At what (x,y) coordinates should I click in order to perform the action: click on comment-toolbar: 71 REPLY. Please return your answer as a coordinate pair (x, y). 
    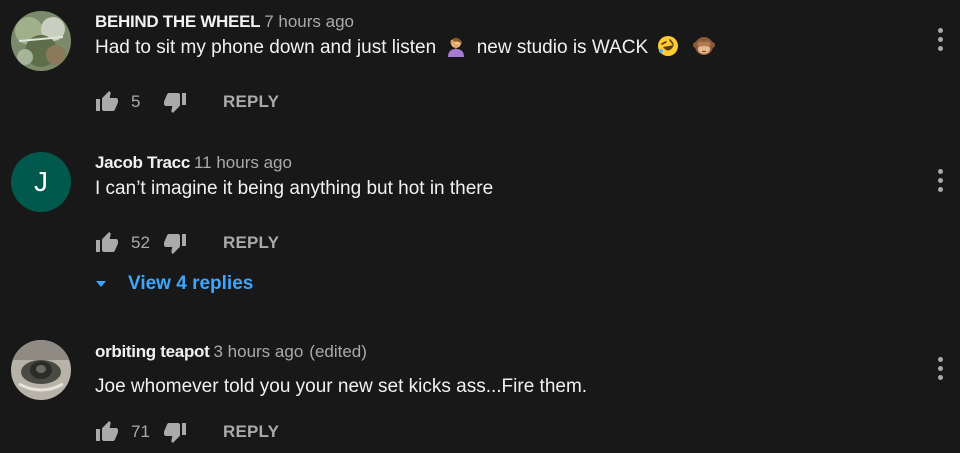
    Looking at the image, I should click on (187, 432).